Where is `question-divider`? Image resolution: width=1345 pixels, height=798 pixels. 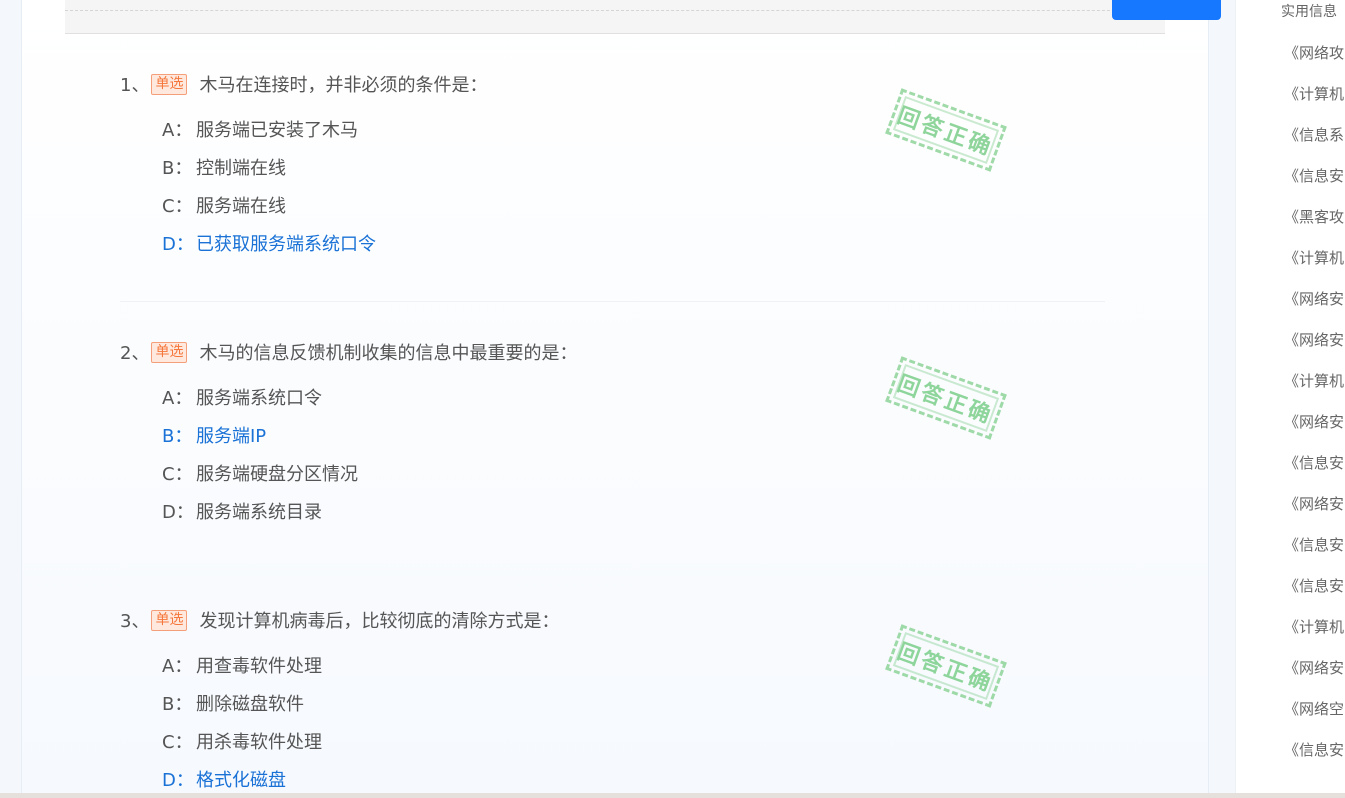
question-divider is located at coordinates (612, 301).